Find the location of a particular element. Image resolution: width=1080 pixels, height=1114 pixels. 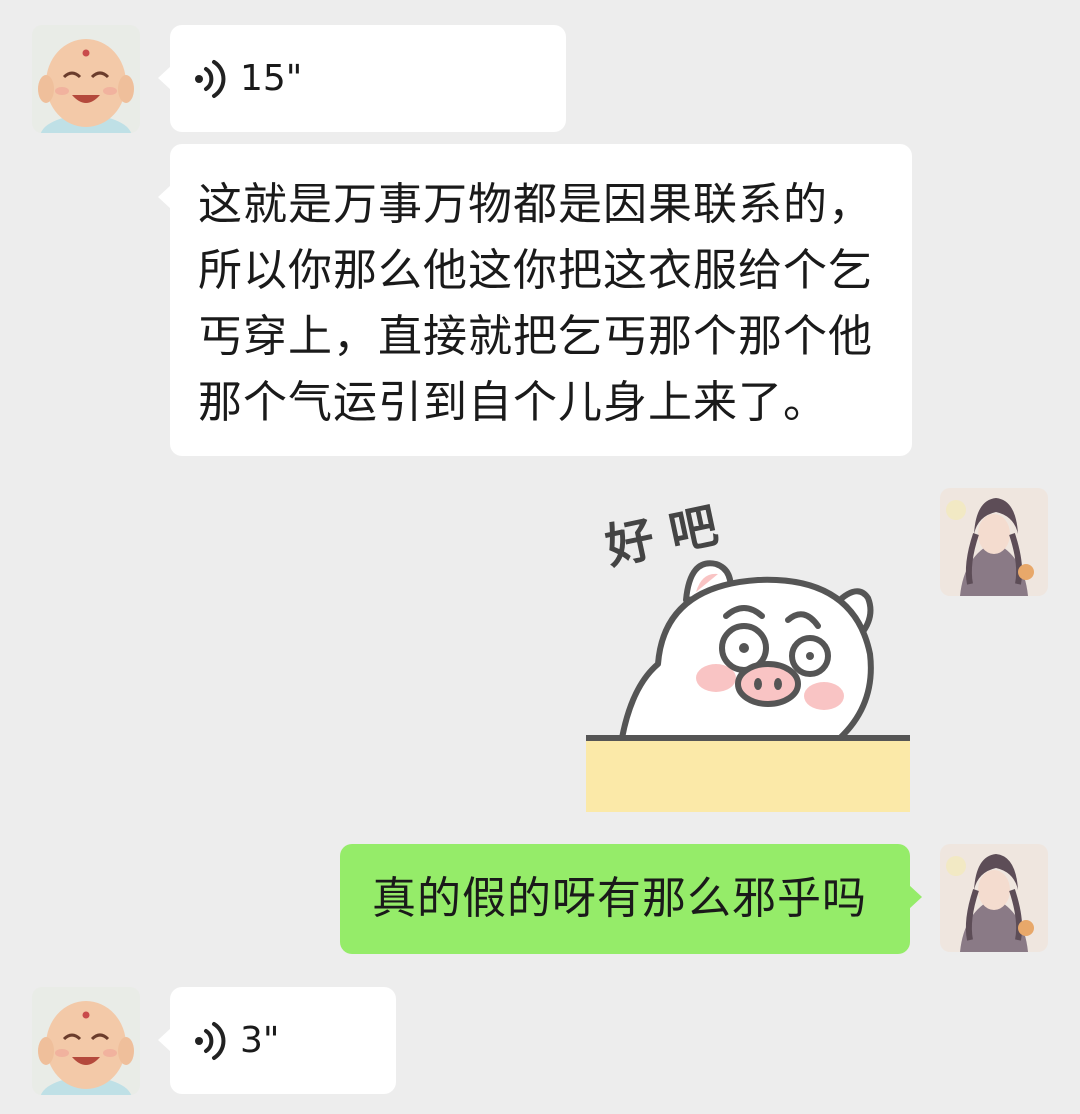

sent-text-message: 真的假的呀有那么邪乎吗 is located at coordinates (631, 899).